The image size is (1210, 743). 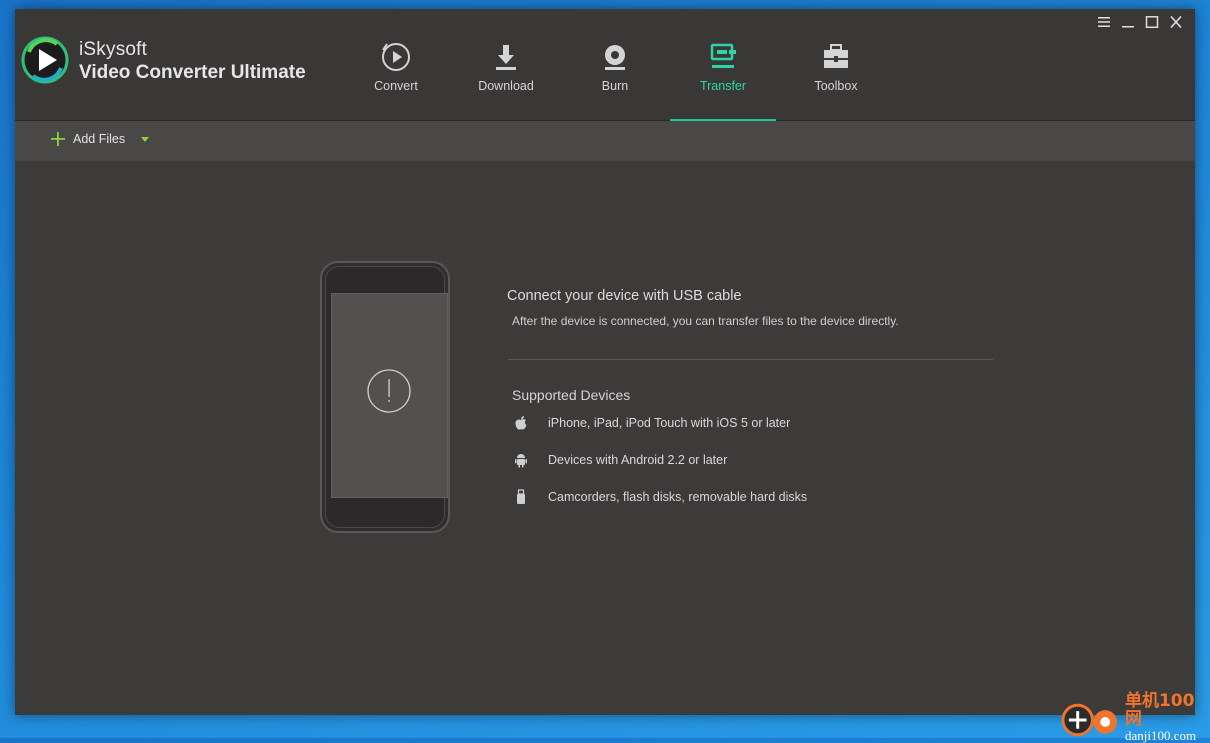 I want to click on device-row-android: Devices with Android 2.2 or later, so click(x=619, y=460).